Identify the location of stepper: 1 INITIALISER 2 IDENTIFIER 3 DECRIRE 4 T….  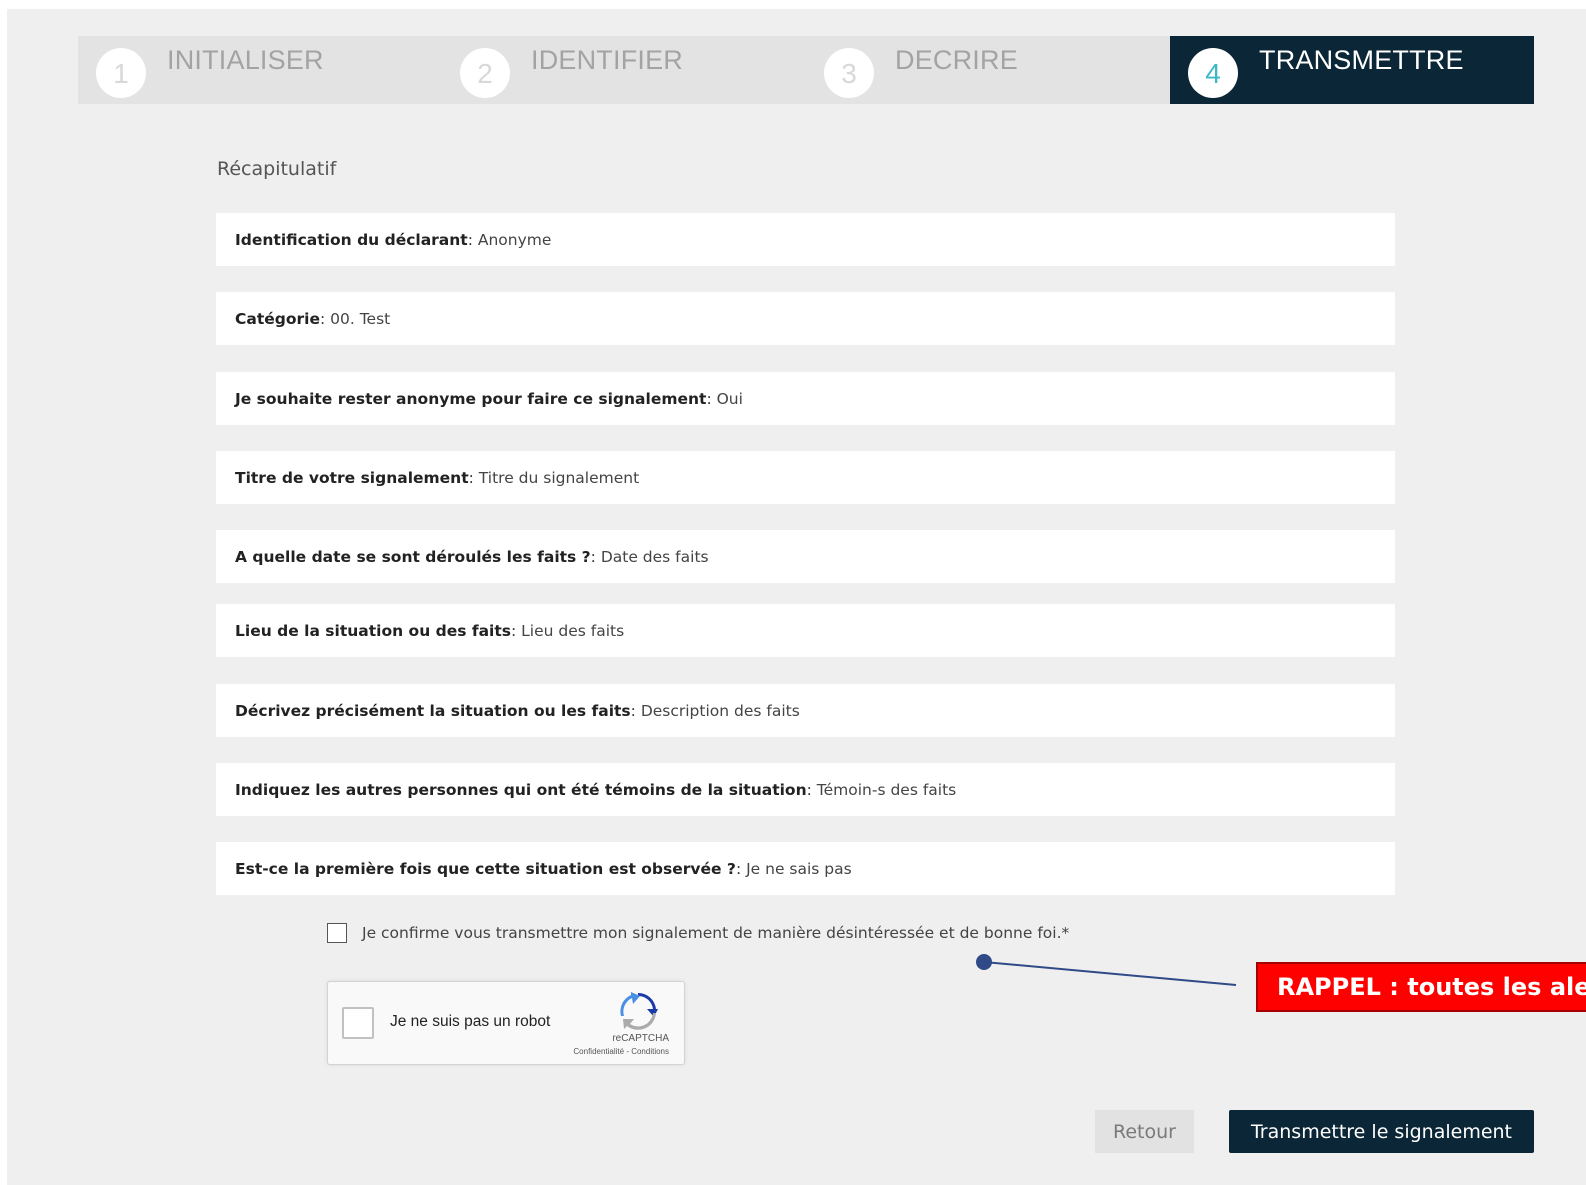
(806, 70).